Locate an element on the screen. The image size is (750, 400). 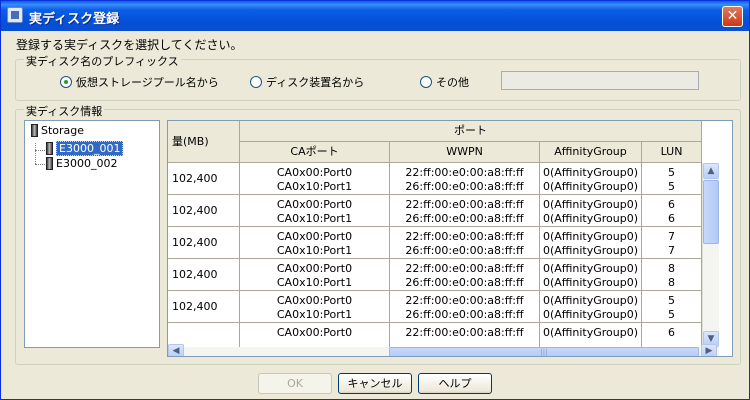
ok-button: OK is located at coordinates (295, 383).